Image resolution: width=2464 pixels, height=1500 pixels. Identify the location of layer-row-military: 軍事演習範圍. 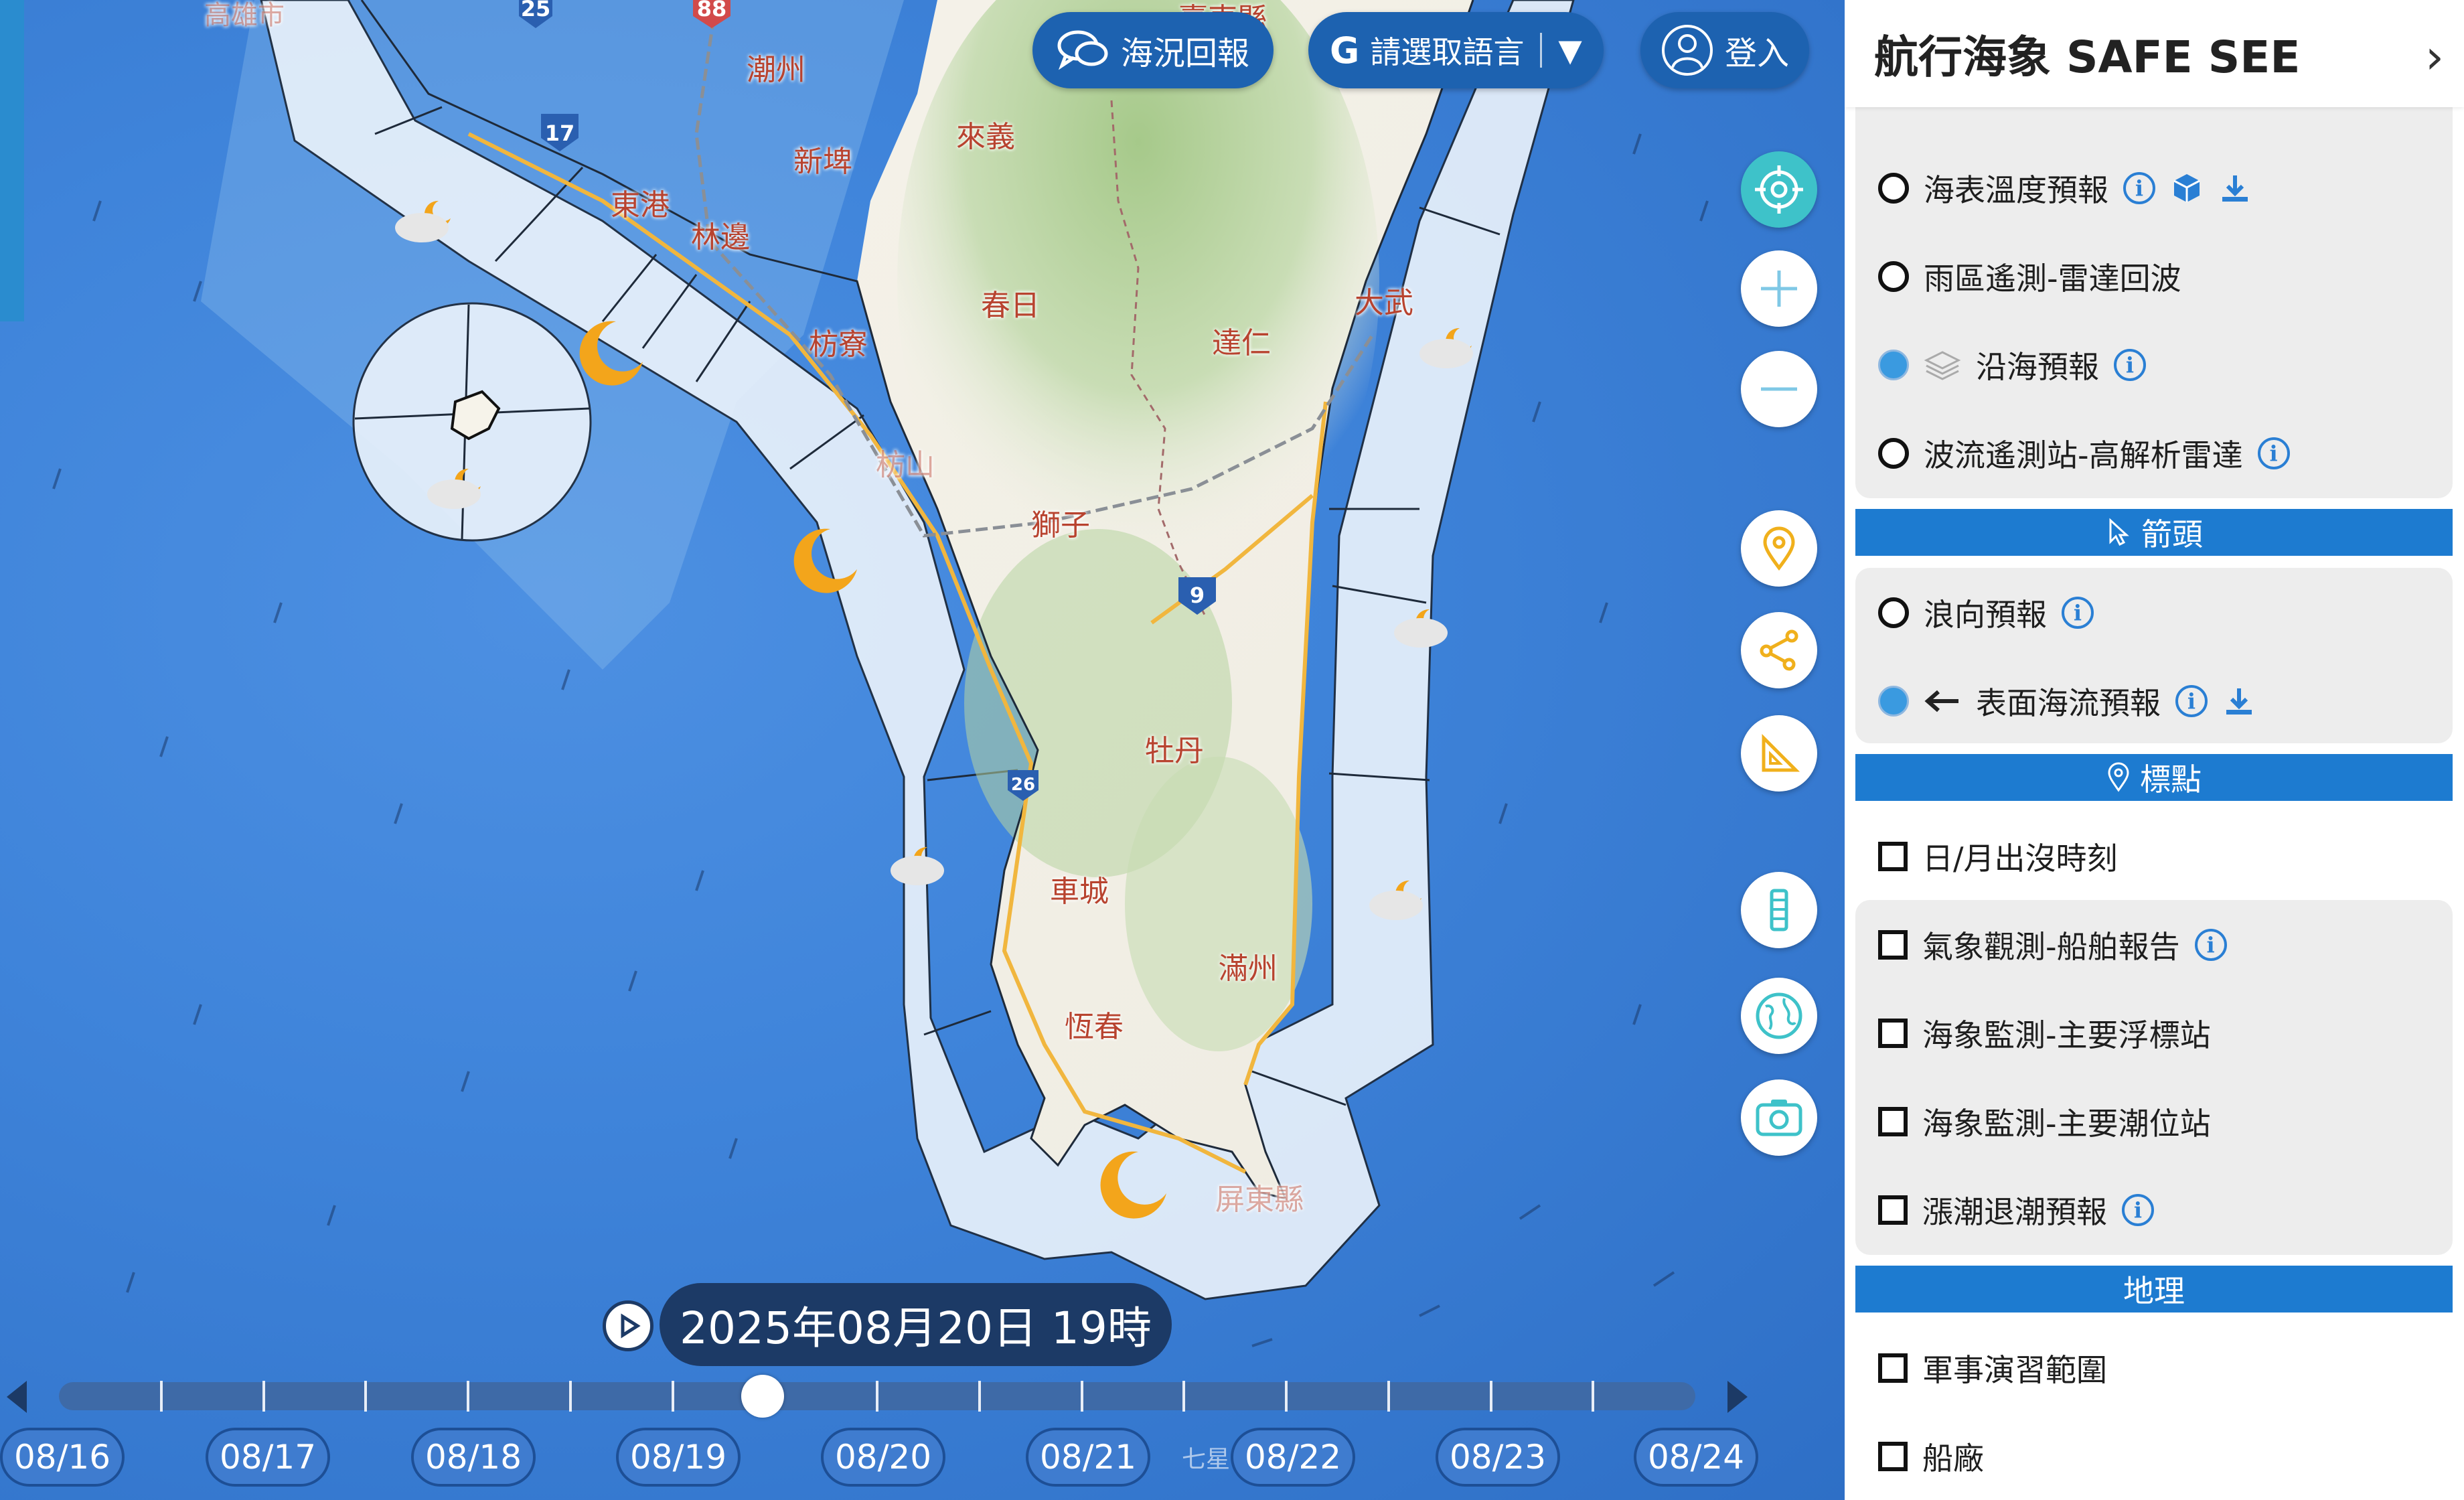
(1992, 1368).